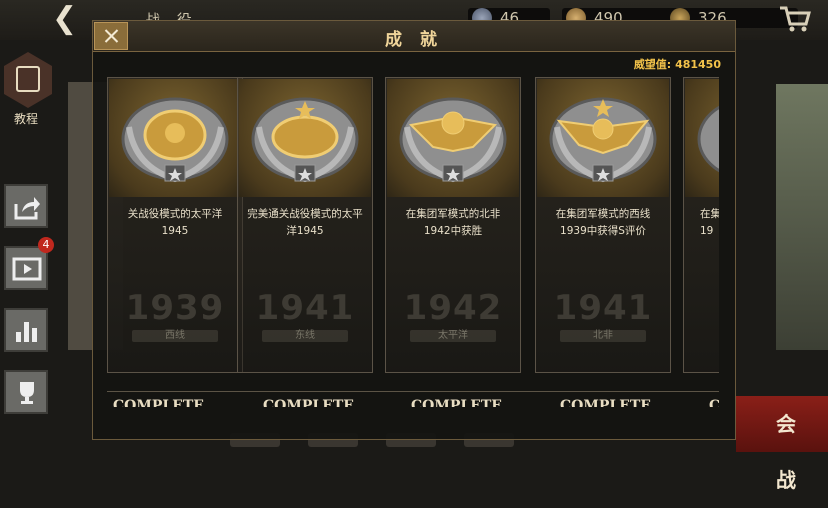  Describe the element at coordinates (175, 222) in the screenshot. I see `achievement-description: 关战役模式的太平洋 1945` at that location.